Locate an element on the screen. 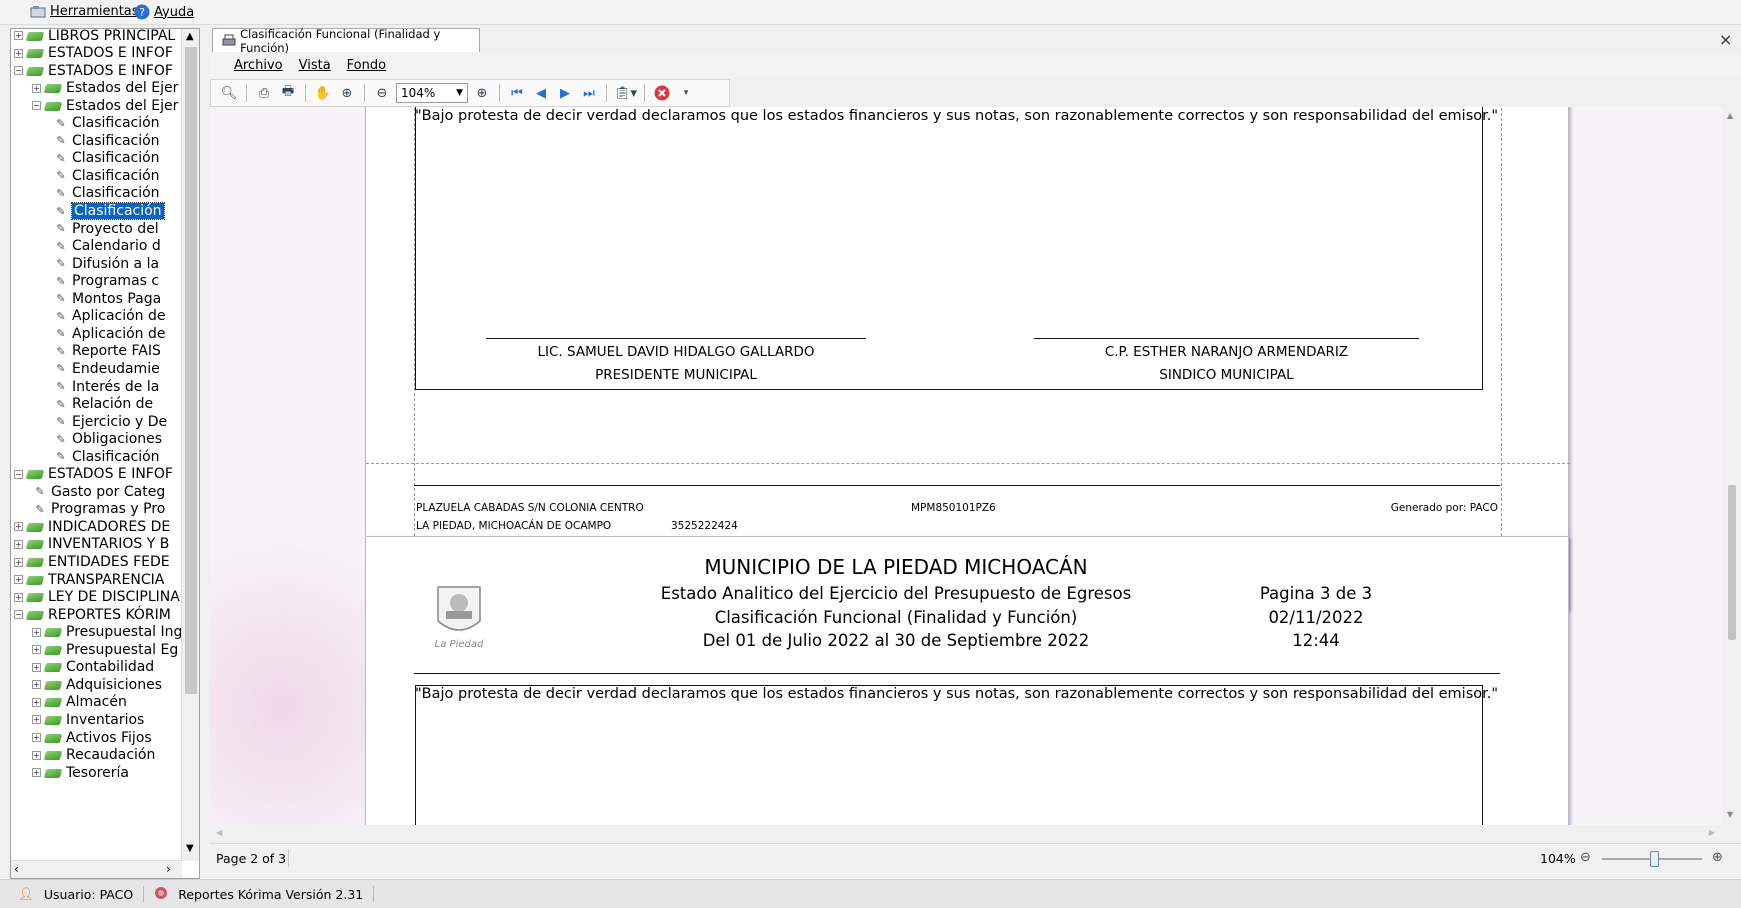 The image size is (1741, 908). menu-fondo: Fondo is located at coordinates (366, 65).